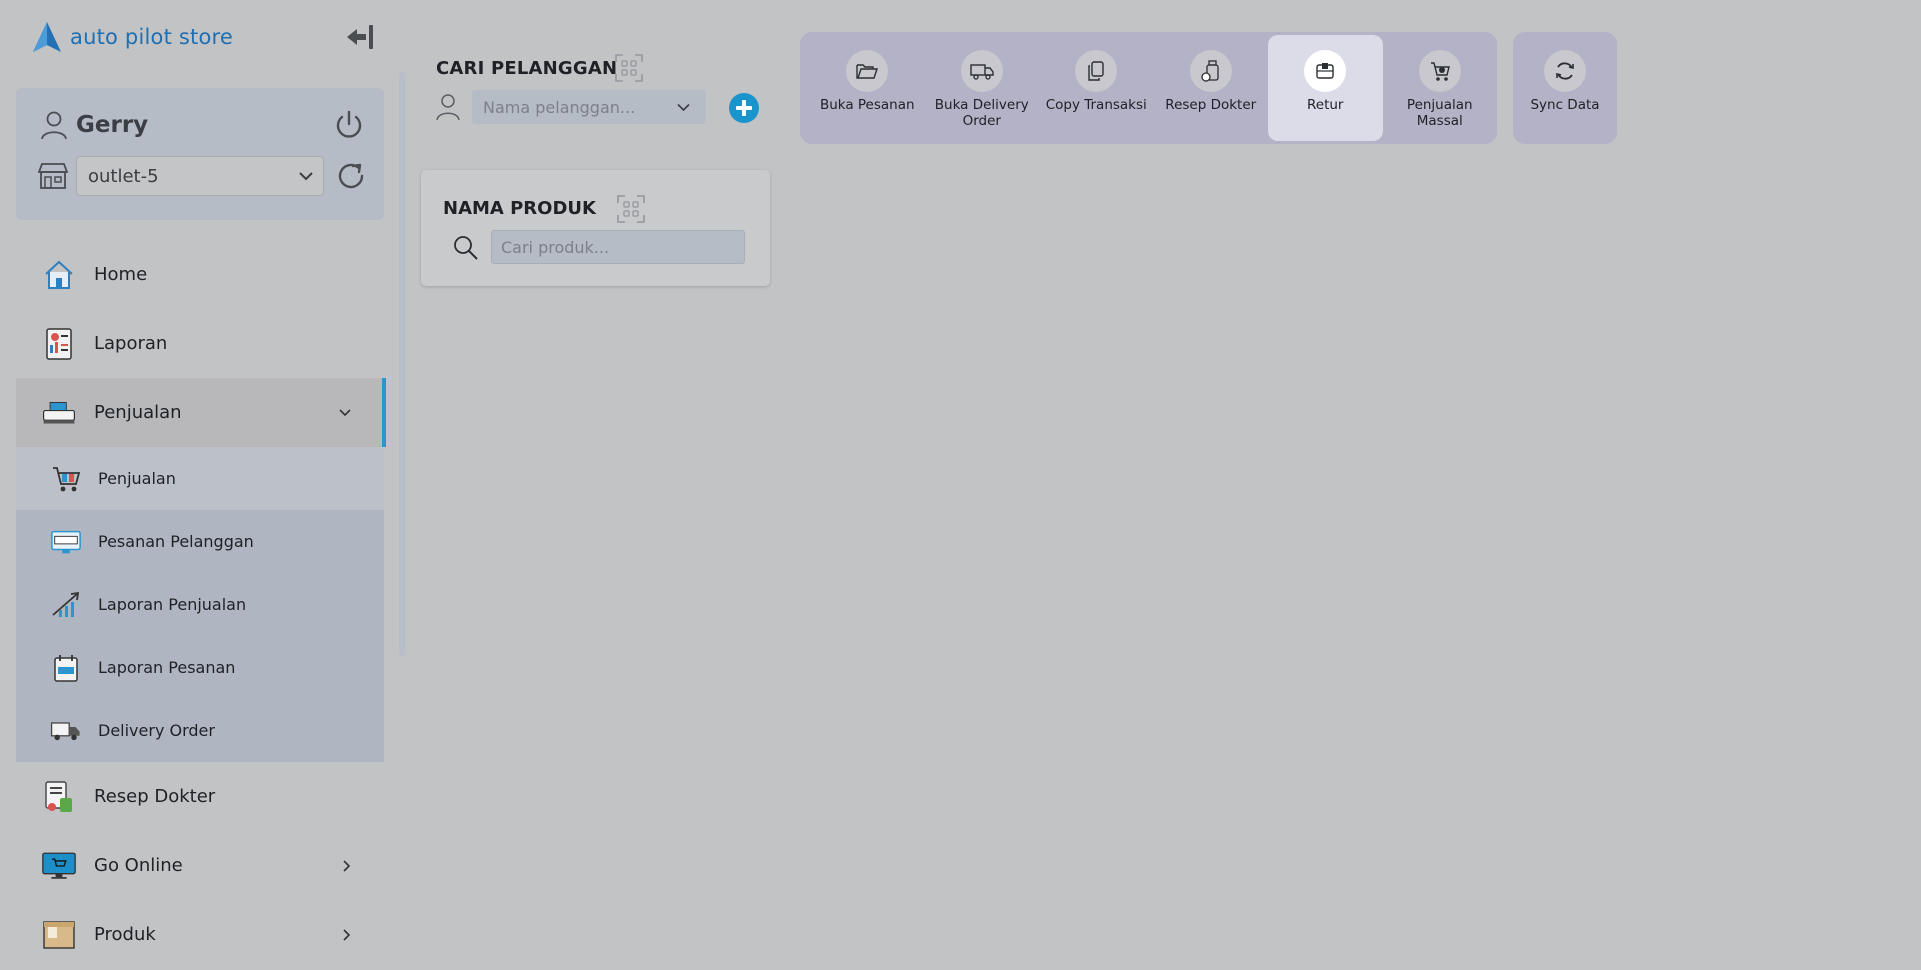  Describe the element at coordinates (53, 176) in the screenshot. I see `store-icon` at that location.